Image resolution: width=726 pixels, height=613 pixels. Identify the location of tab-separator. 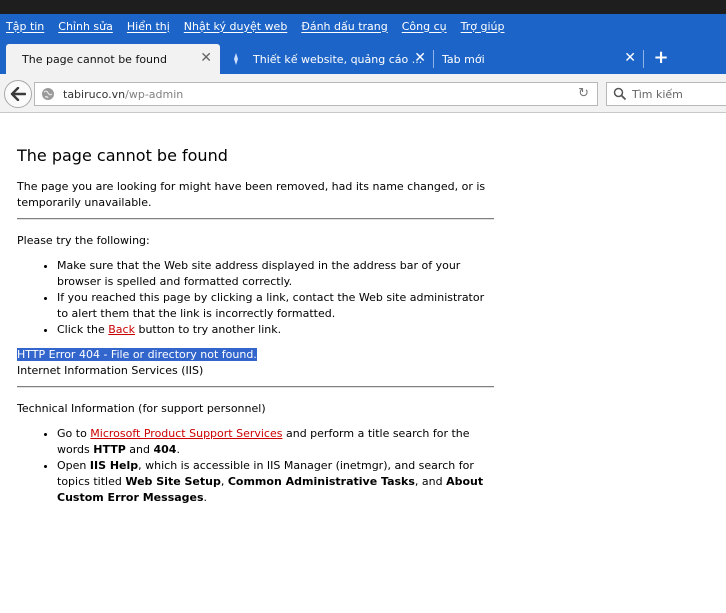
(643, 59).